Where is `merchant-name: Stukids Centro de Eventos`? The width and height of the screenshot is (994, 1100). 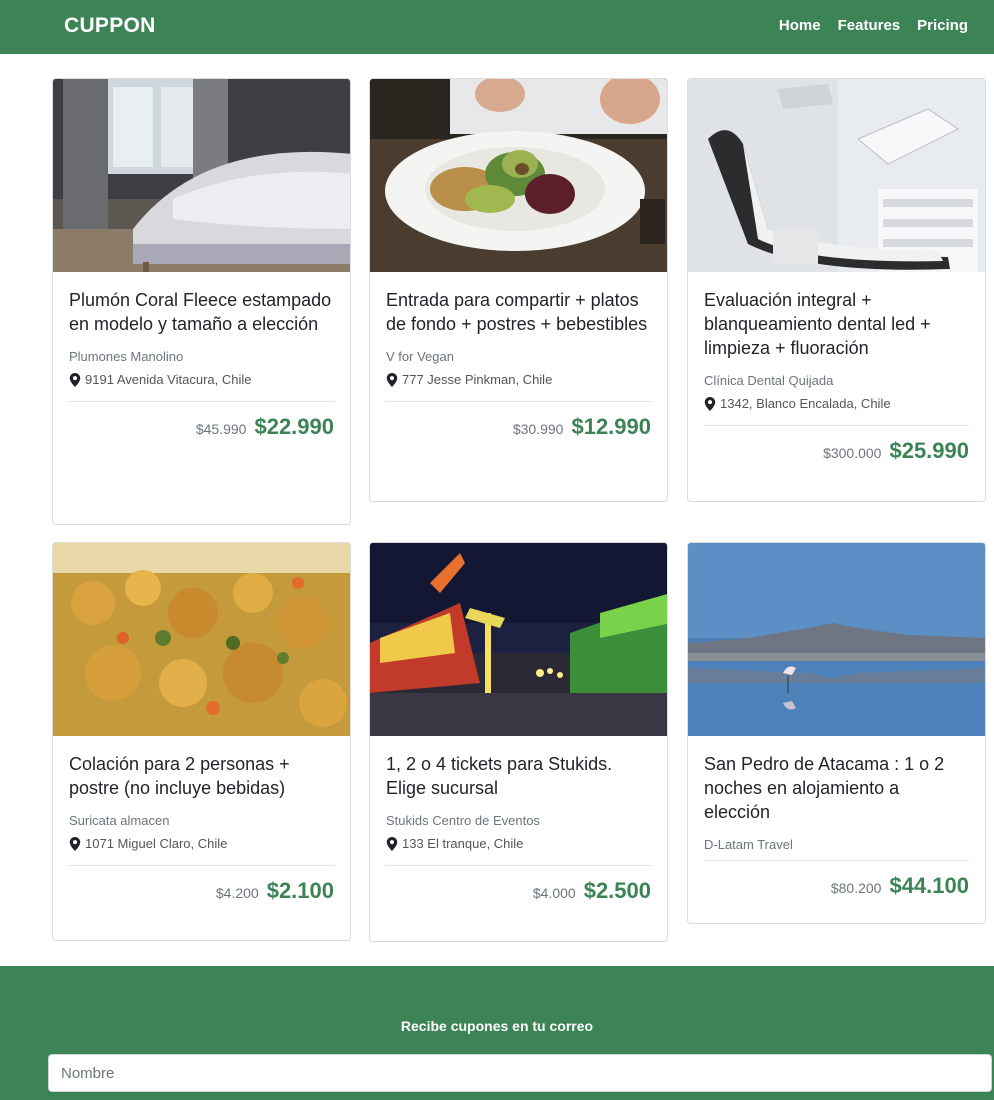
merchant-name: Stukids Centro de Eventos is located at coordinates (463, 820).